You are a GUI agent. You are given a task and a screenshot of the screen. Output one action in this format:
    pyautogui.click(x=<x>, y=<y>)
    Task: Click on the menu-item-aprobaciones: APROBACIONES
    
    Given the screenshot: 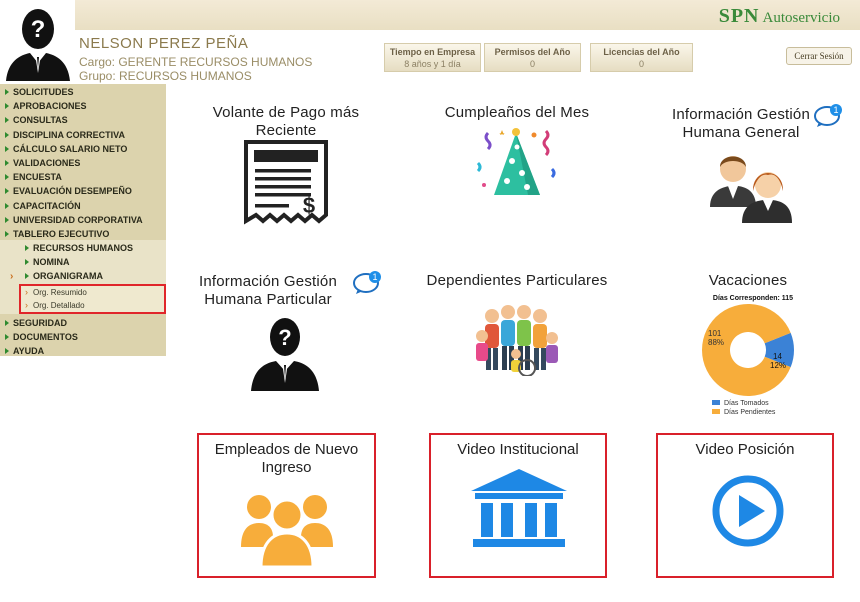 What is the action you would take?
    pyautogui.click(x=83, y=106)
    